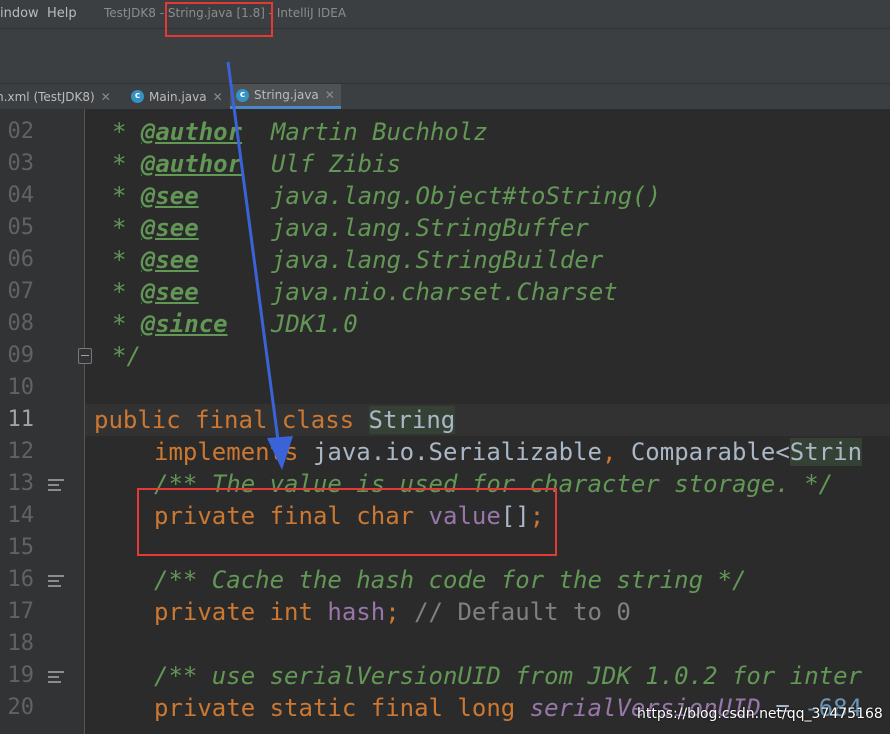 This screenshot has height=734, width=890. Describe the element at coordinates (21, 227) in the screenshot. I see `line-number: 05` at that location.